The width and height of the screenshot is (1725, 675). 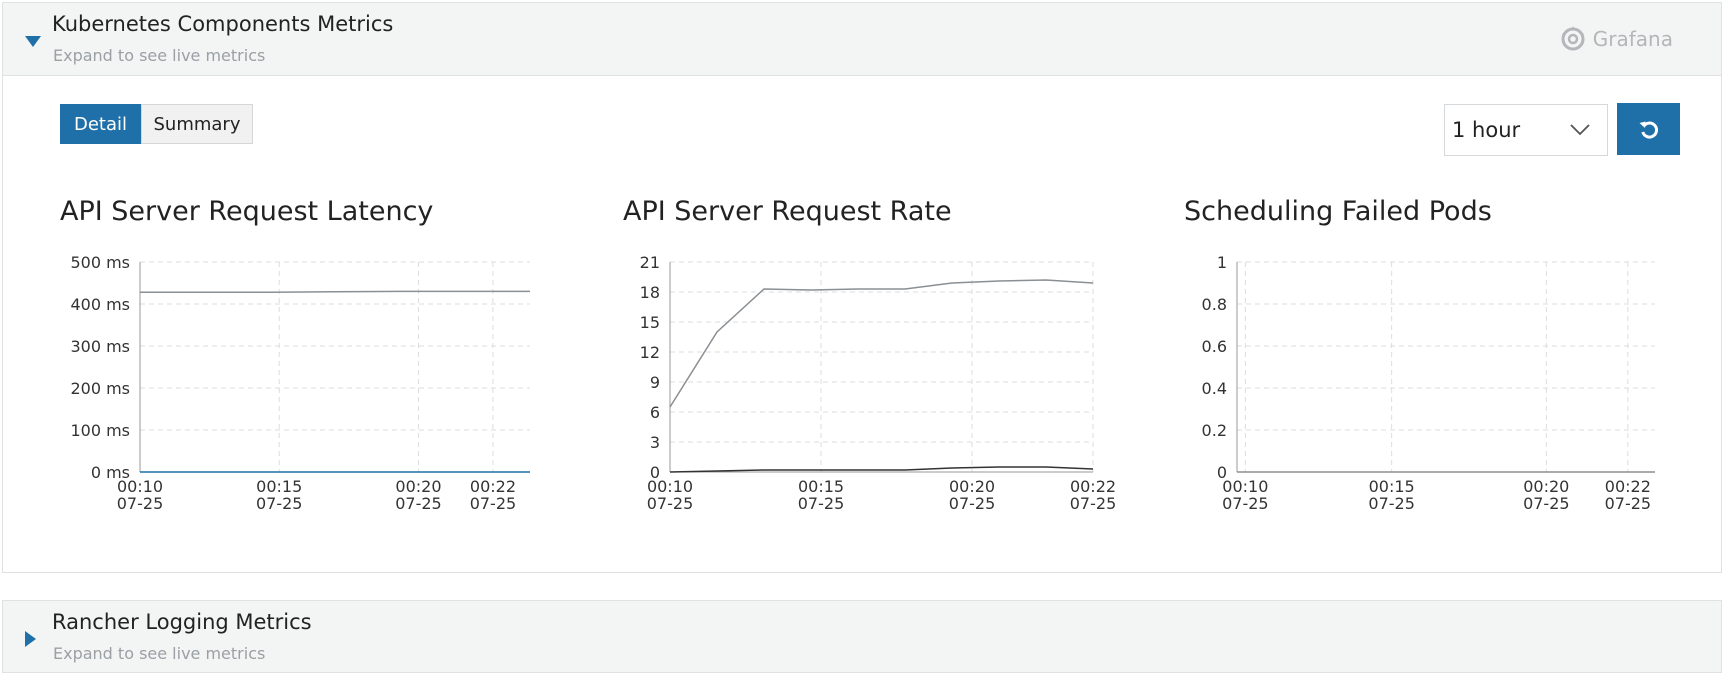 I want to click on chart-title-failed-pods: Scheduling Failed Pods, so click(x=1338, y=211).